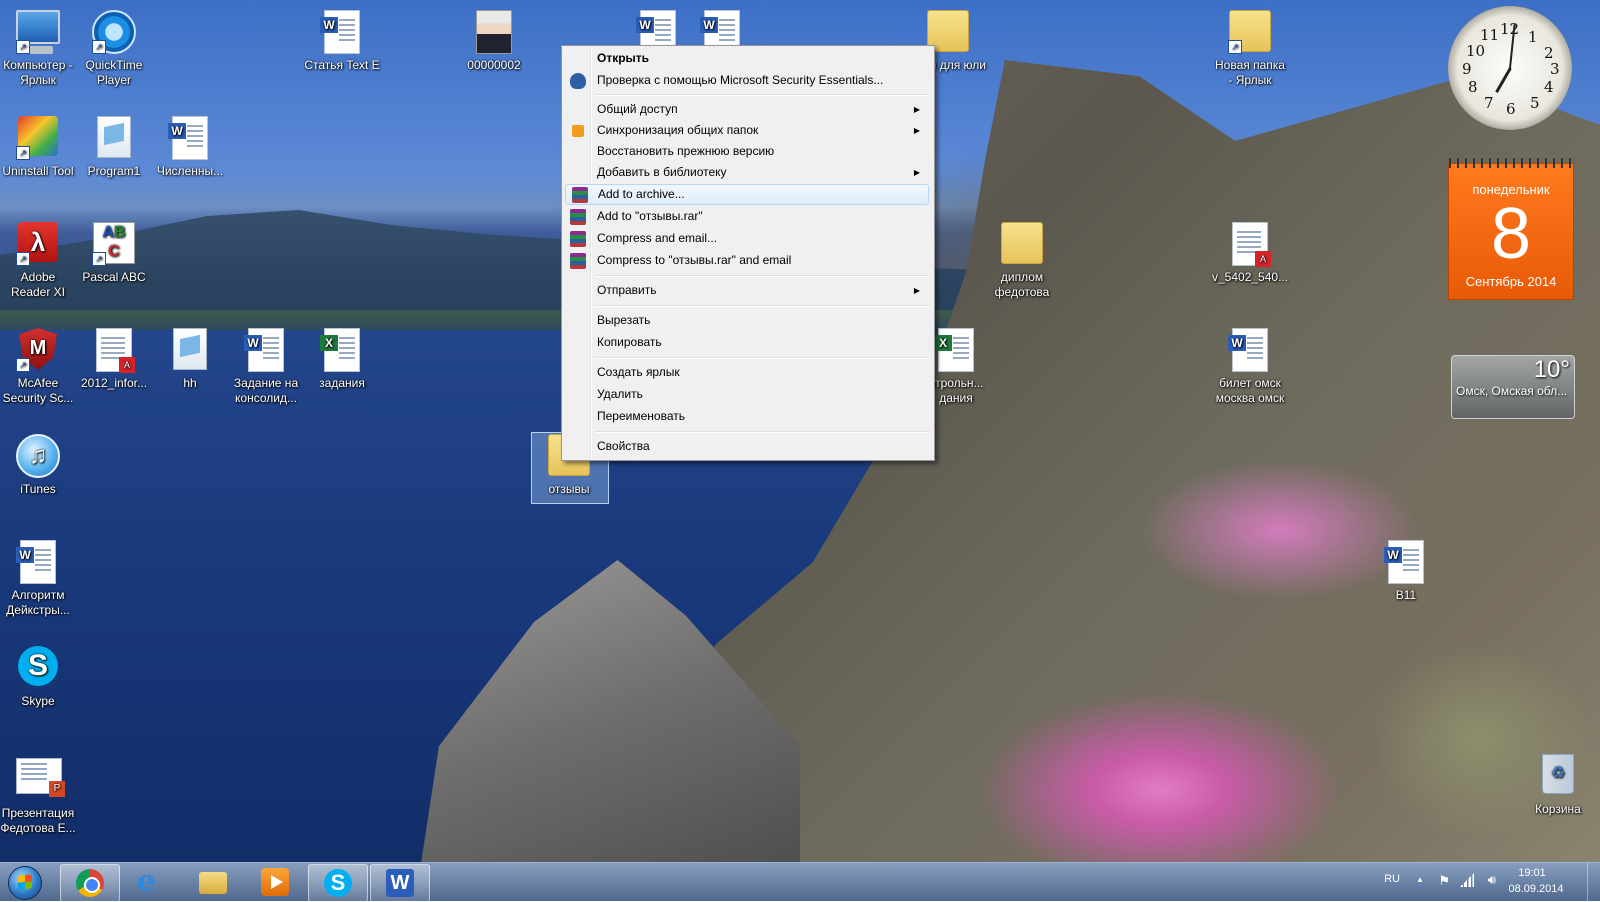 This screenshot has height=902, width=1600. I want to click on icon-label: Новая папка - Ярлык, so click(1250, 72).